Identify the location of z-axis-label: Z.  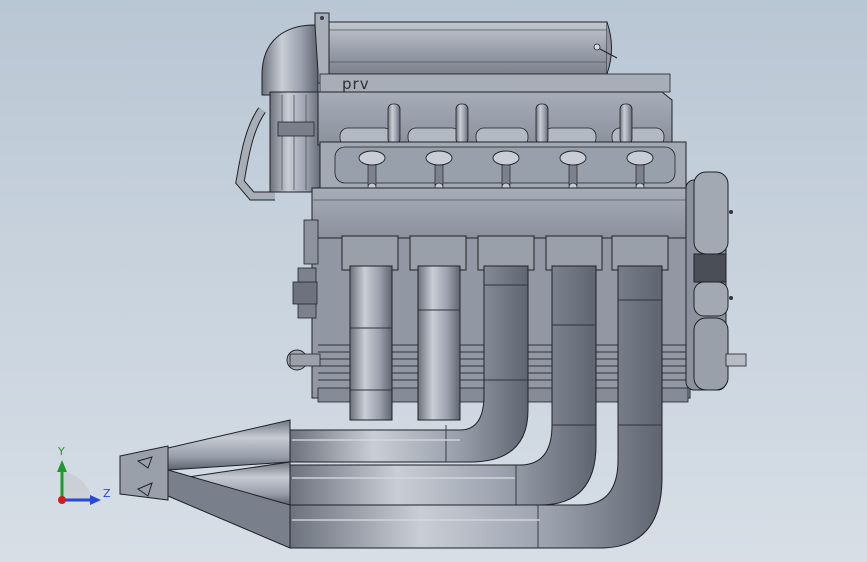
(107, 493).